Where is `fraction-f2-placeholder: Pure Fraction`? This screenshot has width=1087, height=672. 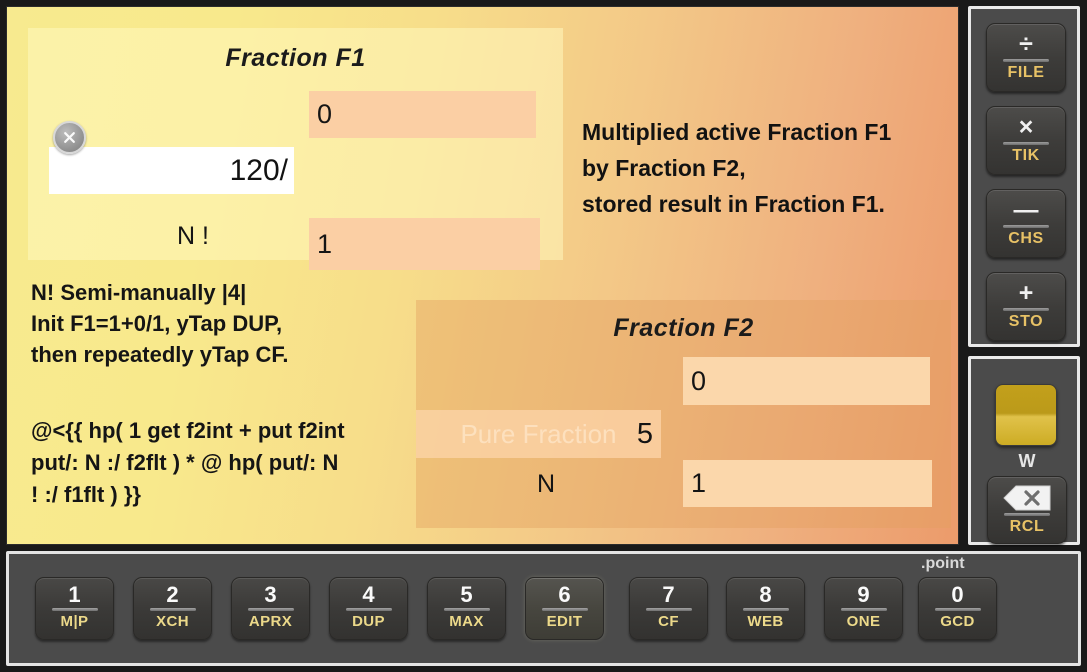 fraction-f2-placeholder: Pure Fraction is located at coordinates (538, 433).